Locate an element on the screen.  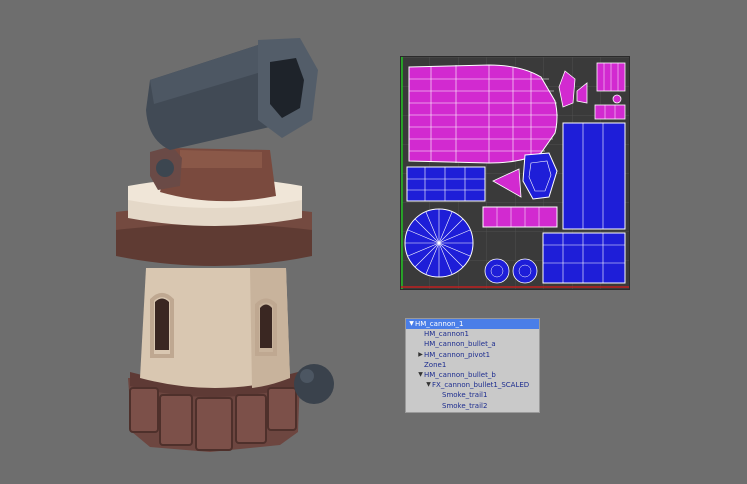
uv-island-base is located at coordinates (584, 258).